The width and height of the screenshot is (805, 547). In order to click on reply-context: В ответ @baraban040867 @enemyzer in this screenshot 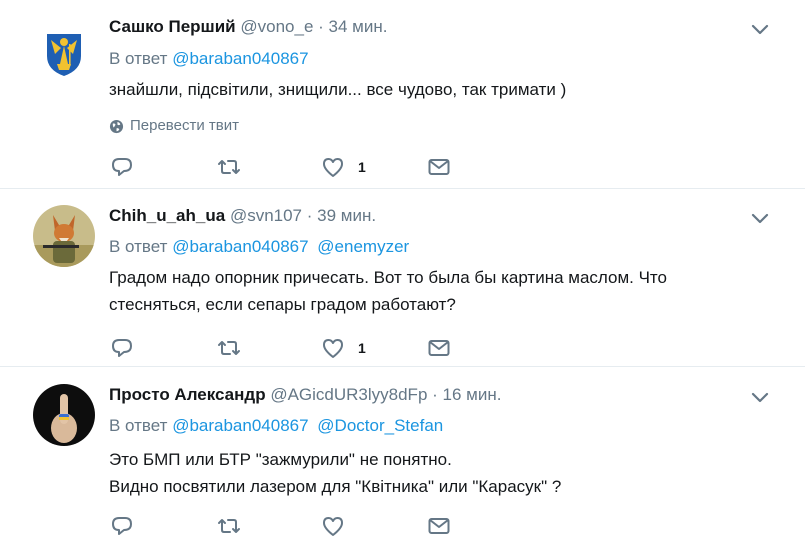, I will do `click(261, 247)`.